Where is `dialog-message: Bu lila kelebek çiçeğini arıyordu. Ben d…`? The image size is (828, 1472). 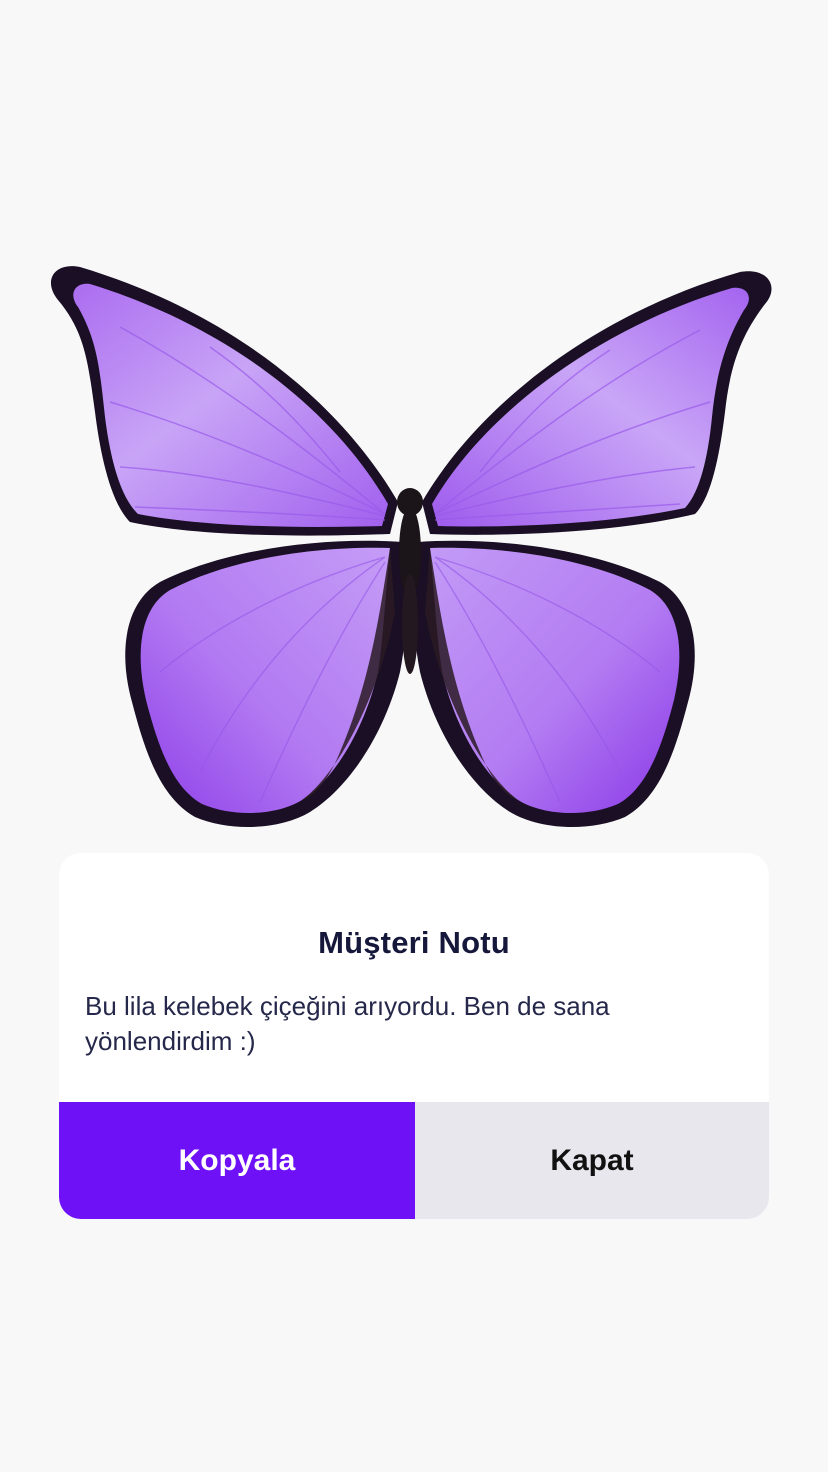 dialog-message: Bu lila kelebek çiçeğini arıyordu. Ben d… is located at coordinates (347, 1023).